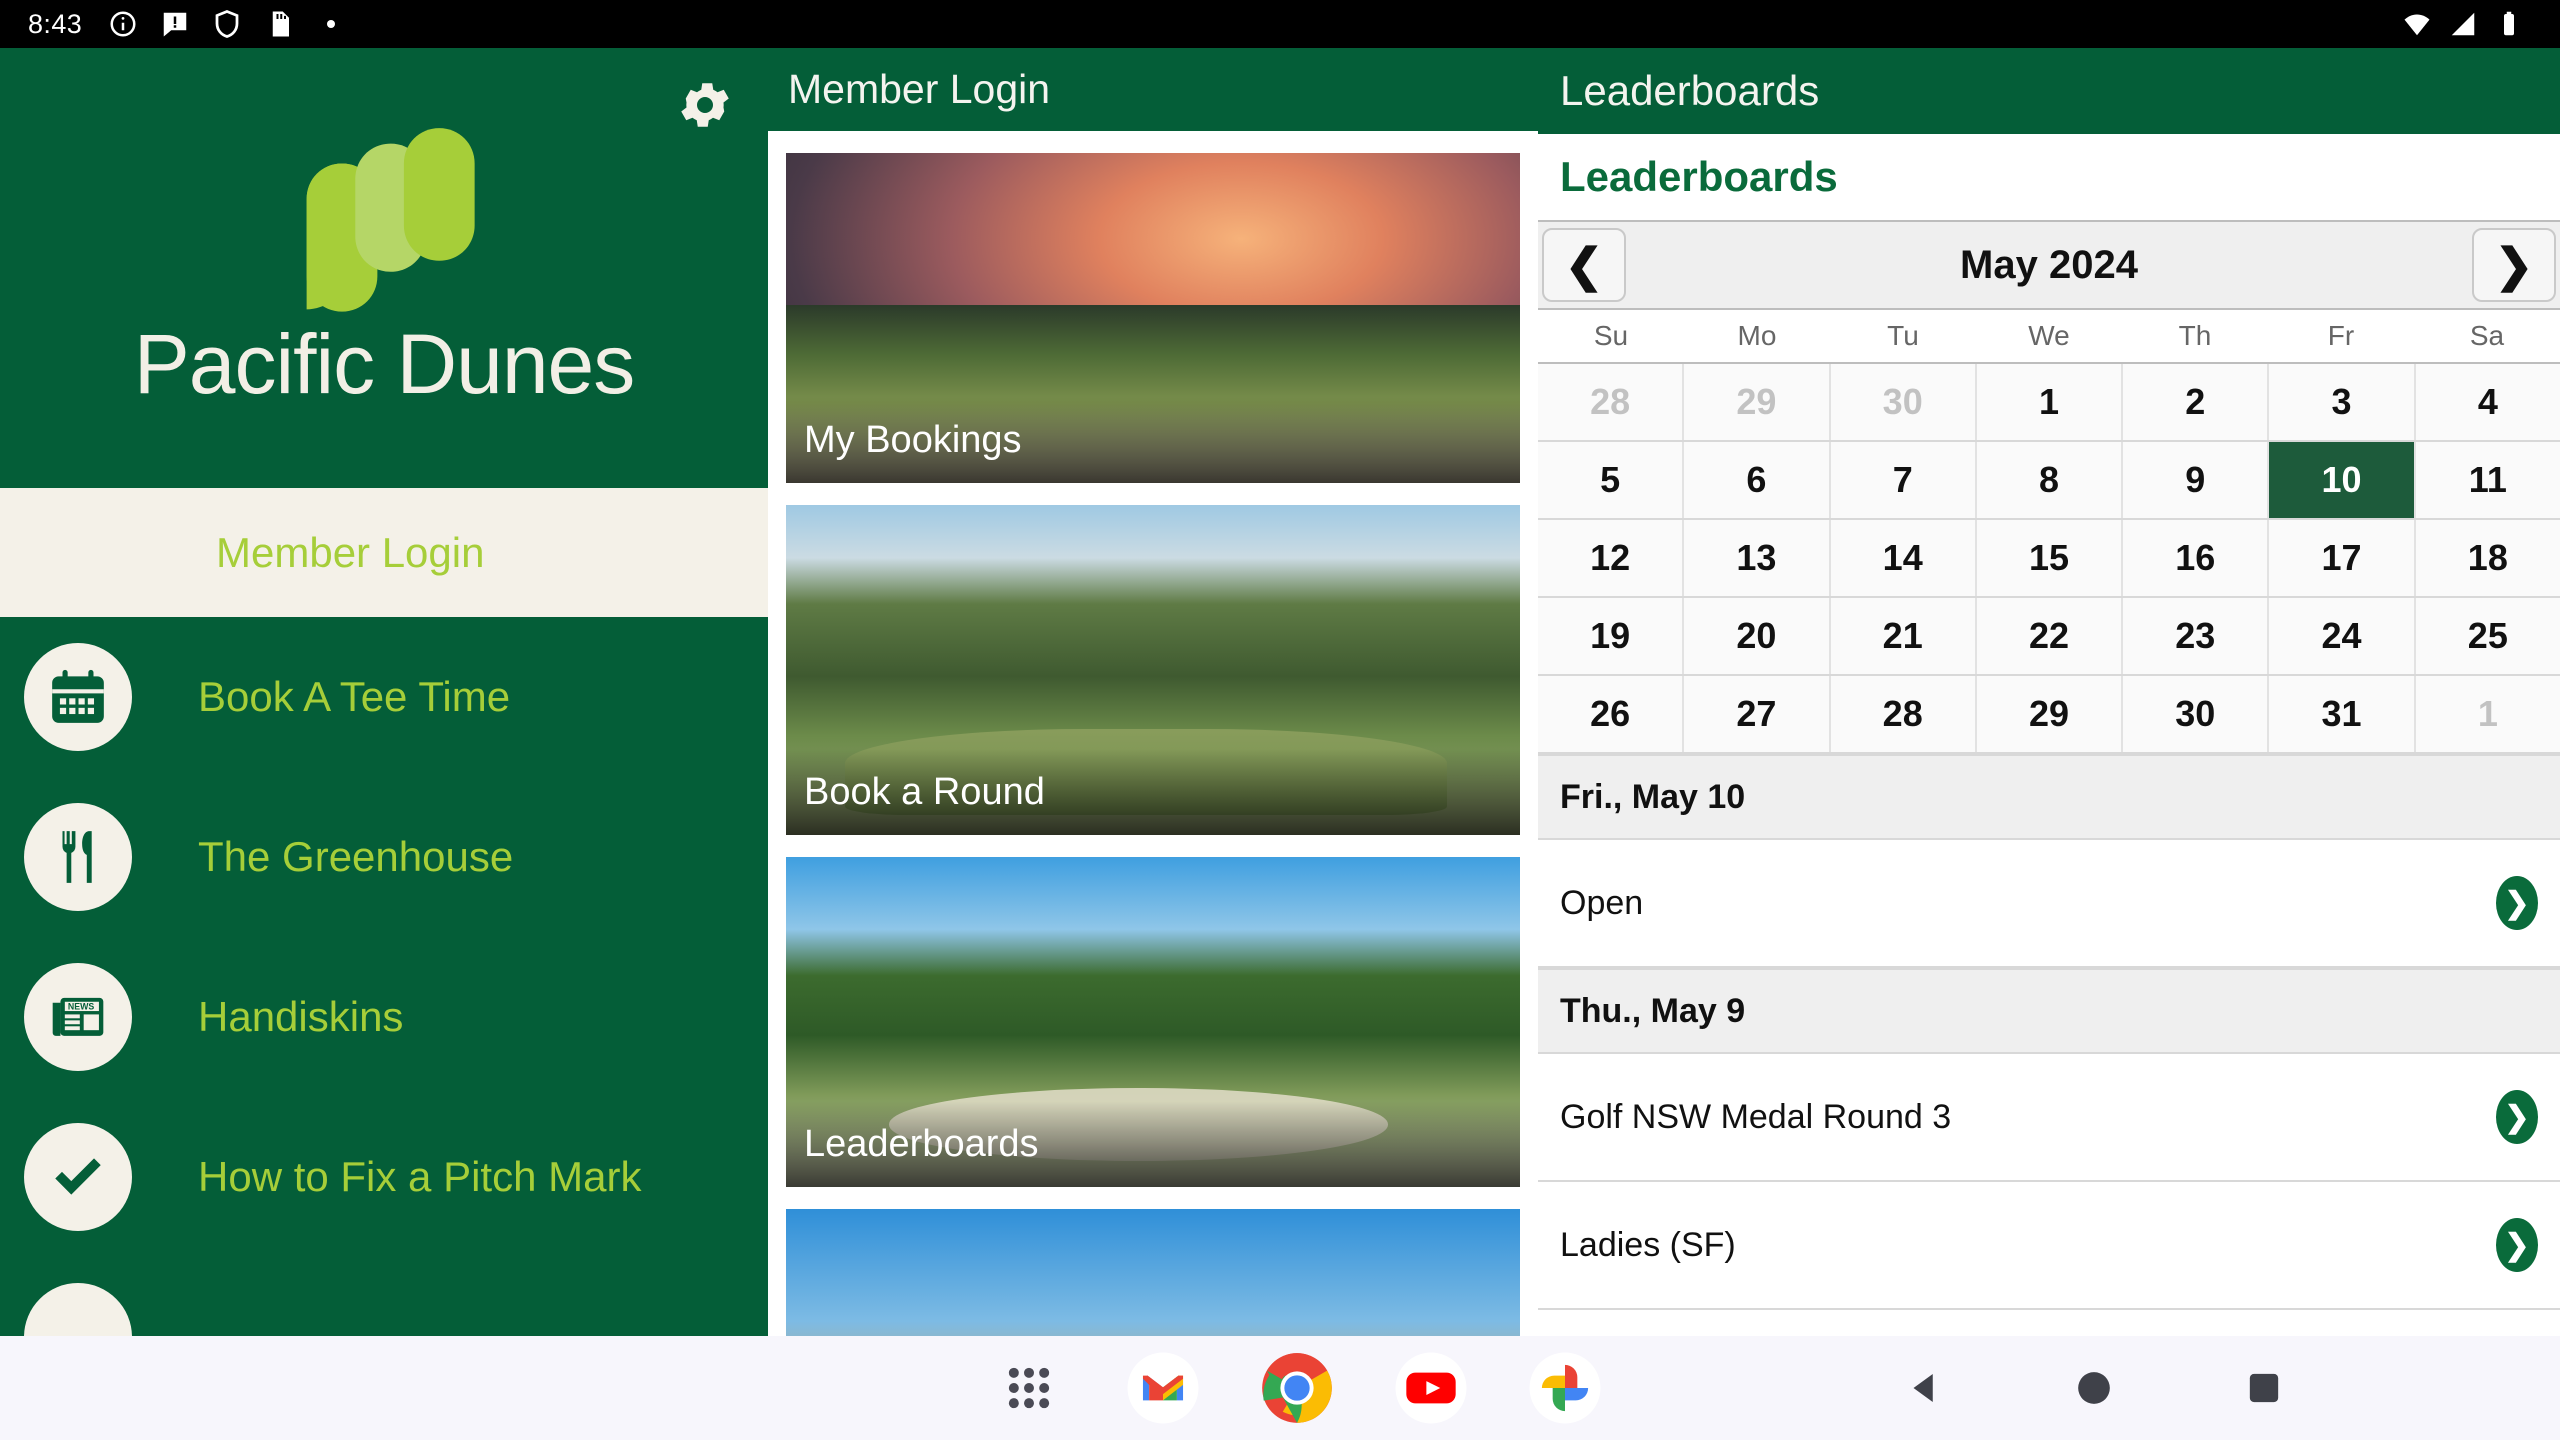  What do you see at coordinates (1903, 335) in the screenshot?
I see `day-header: Tu` at bounding box center [1903, 335].